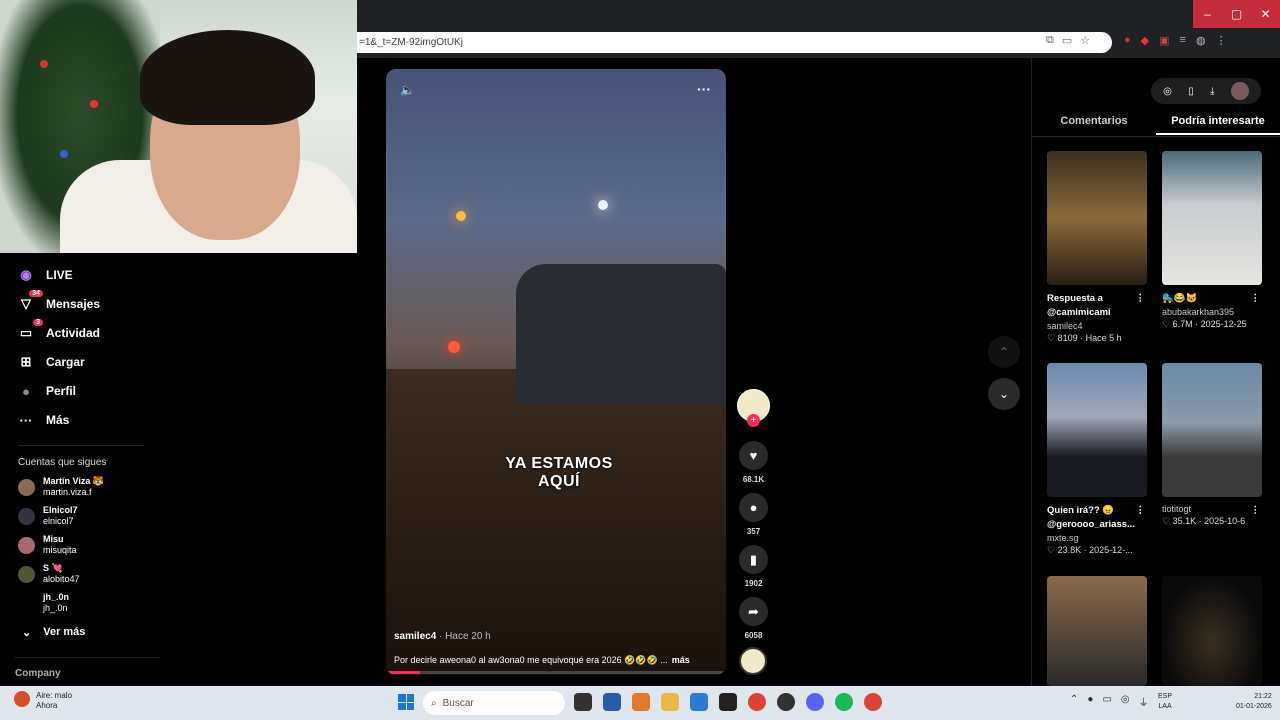  What do you see at coordinates (753, 420) in the screenshot?
I see `follow-button: +` at bounding box center [753, 420].